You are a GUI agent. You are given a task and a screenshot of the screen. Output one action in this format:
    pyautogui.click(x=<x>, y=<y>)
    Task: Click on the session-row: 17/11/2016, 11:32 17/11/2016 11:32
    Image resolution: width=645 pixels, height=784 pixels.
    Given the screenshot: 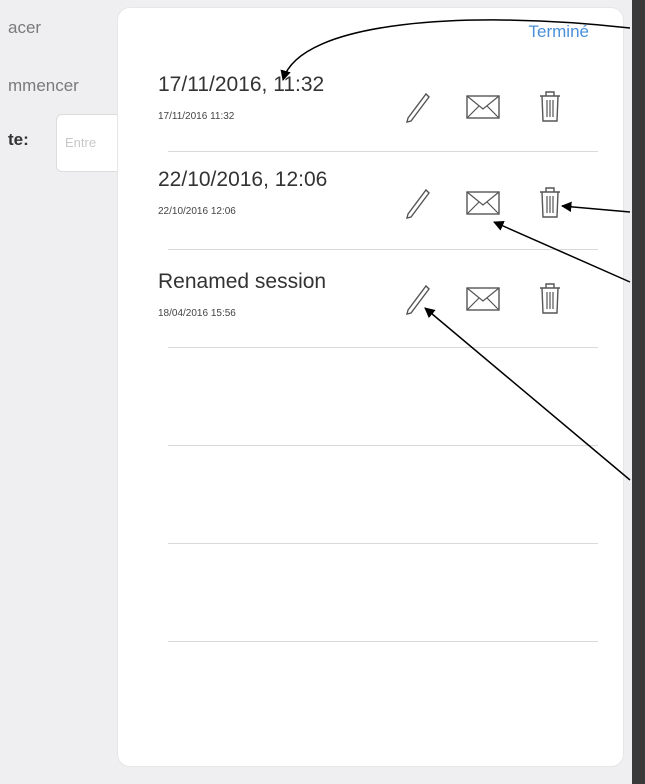 What is the action you would take?
    pyautogui.click(x=378, y=108)
    